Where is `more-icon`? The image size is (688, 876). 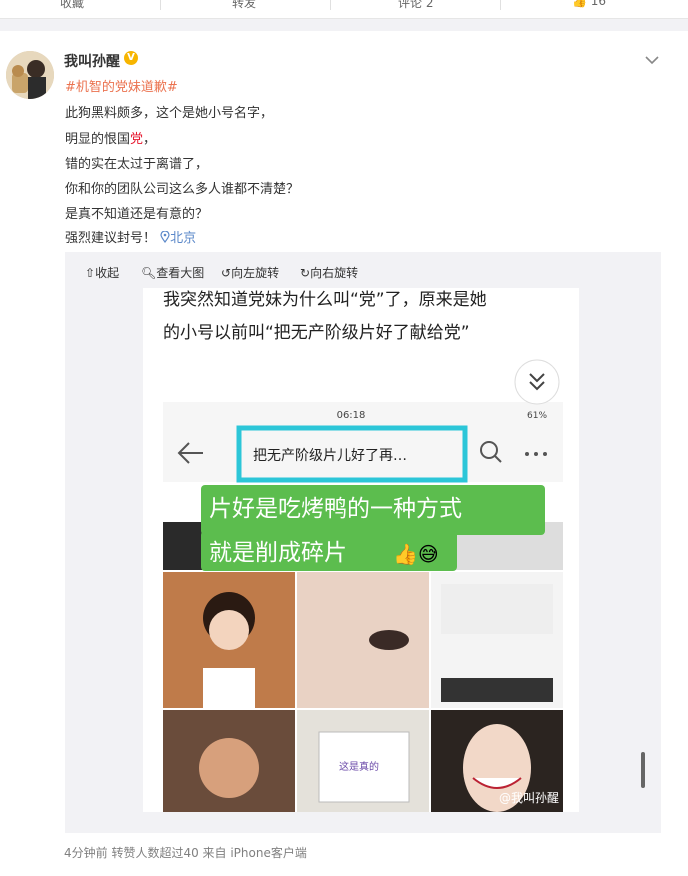 more-icon is located at coordinates (527, 454).